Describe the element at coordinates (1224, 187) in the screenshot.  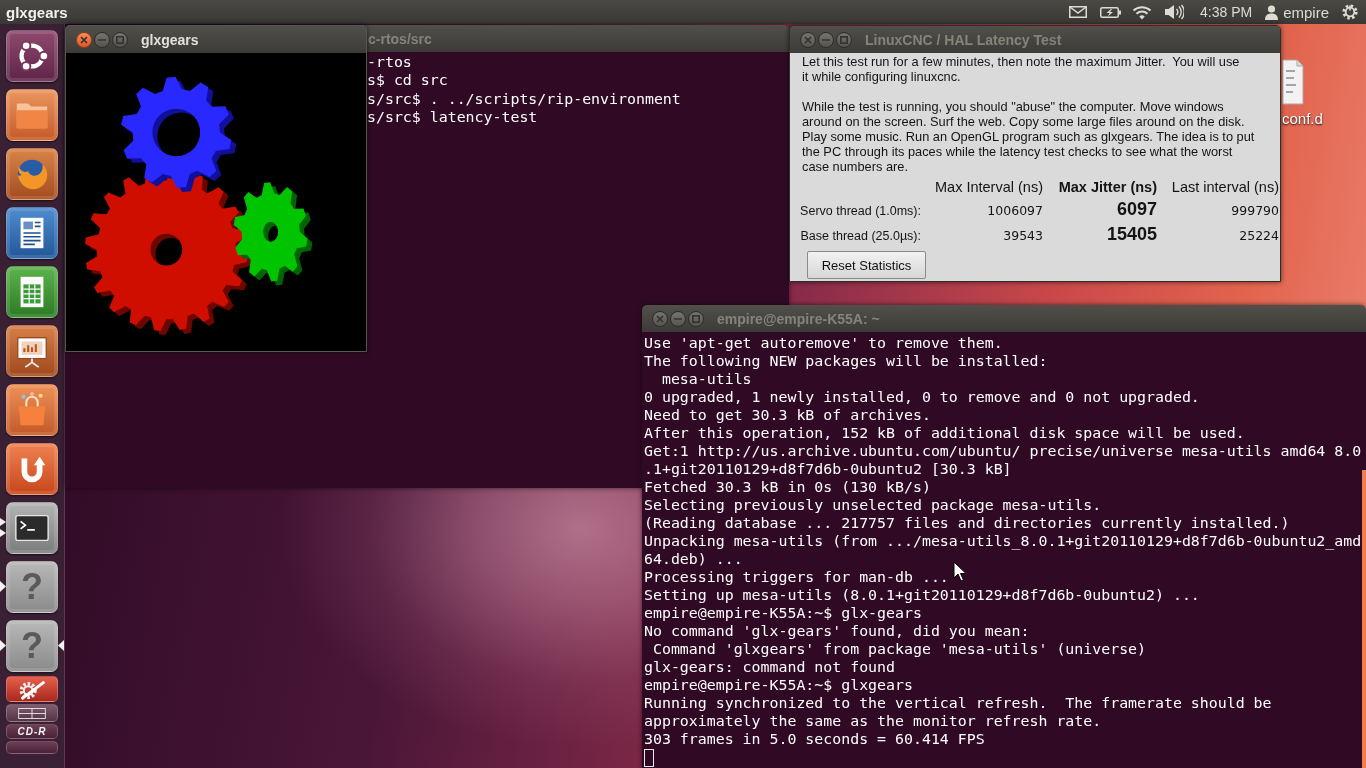
I see `column-header: Last interval (ns)` at that location.